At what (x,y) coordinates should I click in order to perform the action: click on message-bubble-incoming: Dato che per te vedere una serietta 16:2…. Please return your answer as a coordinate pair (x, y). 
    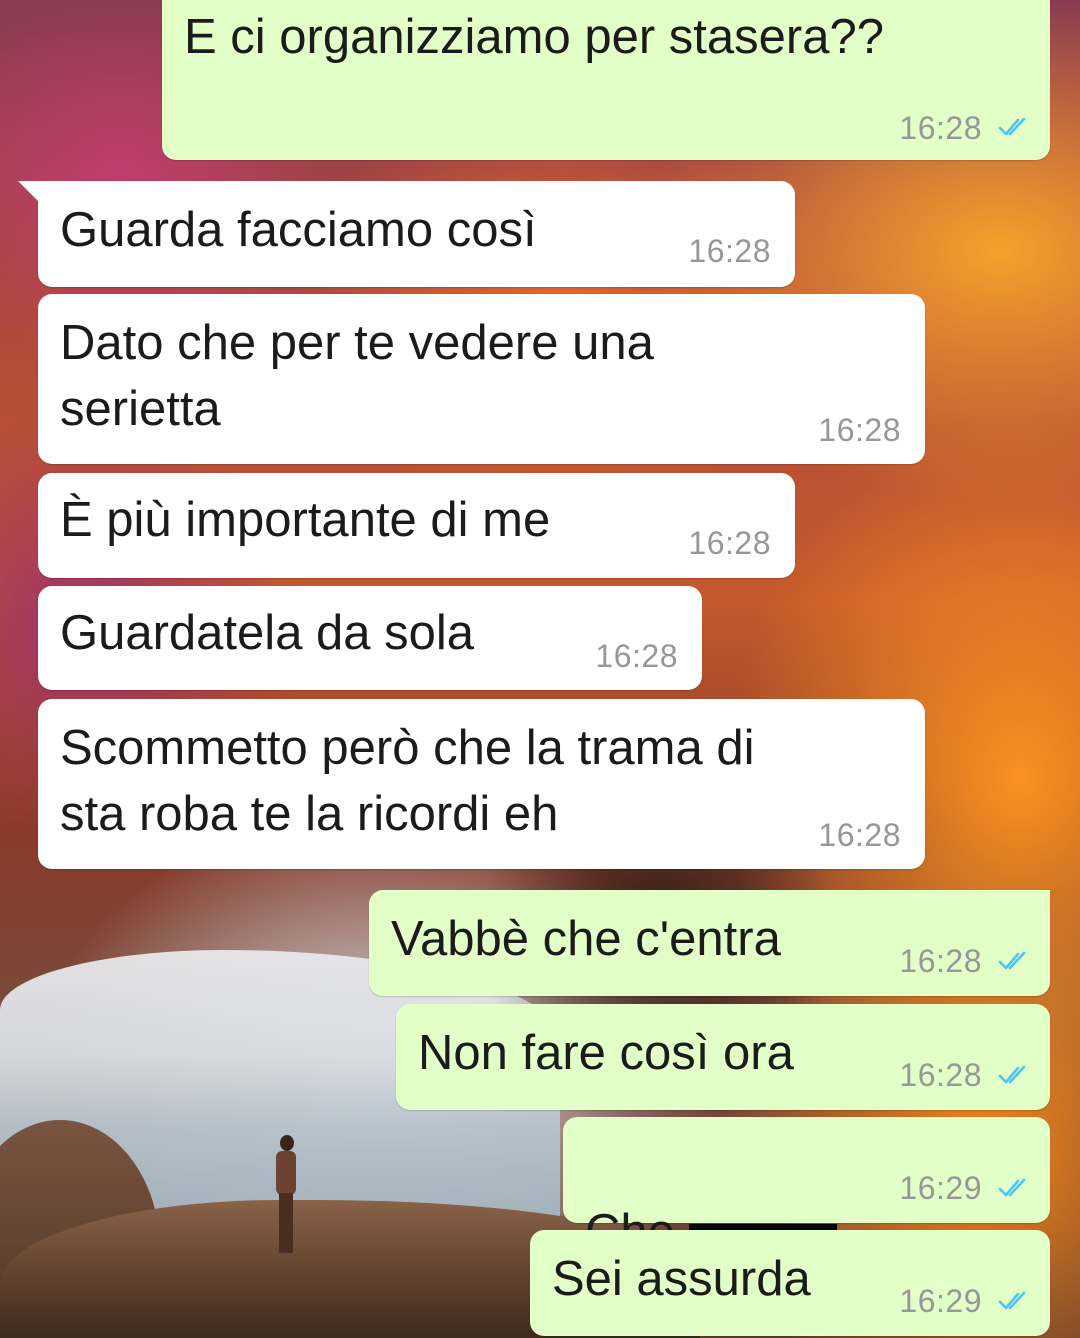
    Looking at the image, I should click on (481, 379).